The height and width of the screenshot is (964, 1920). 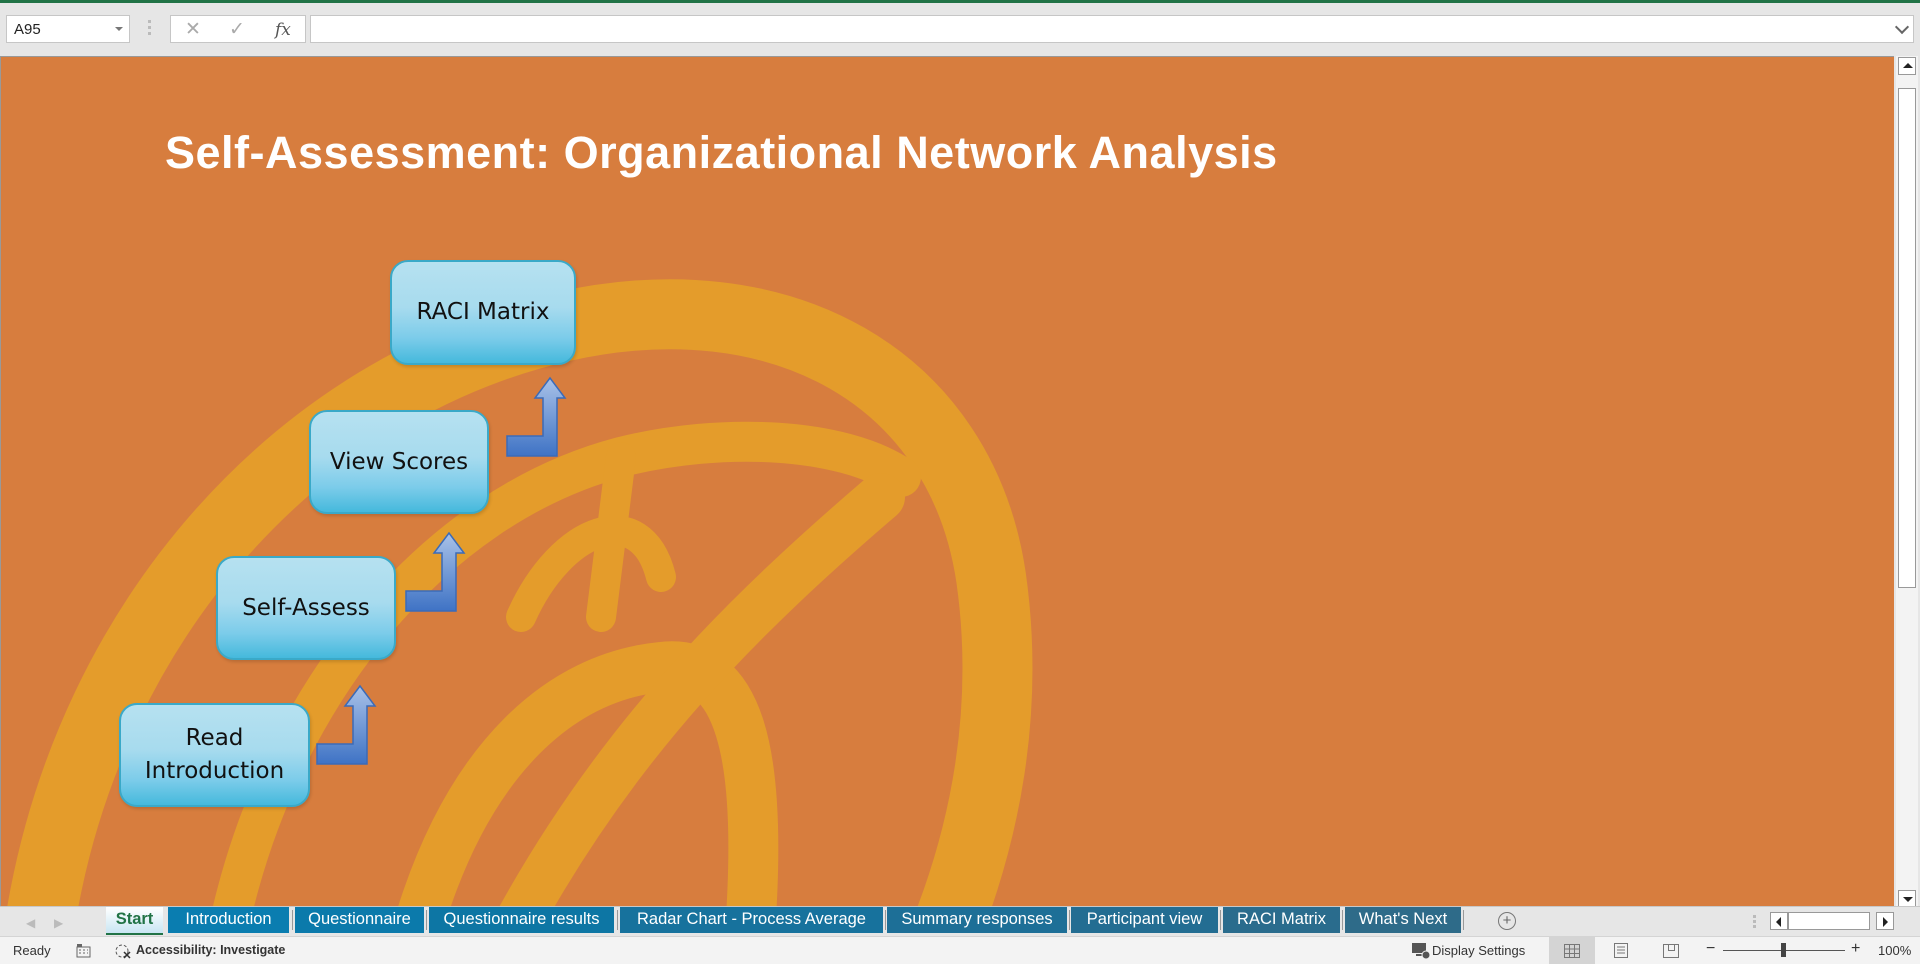 I want to click on enter-icon: ✓, so click(x=237, y=29).